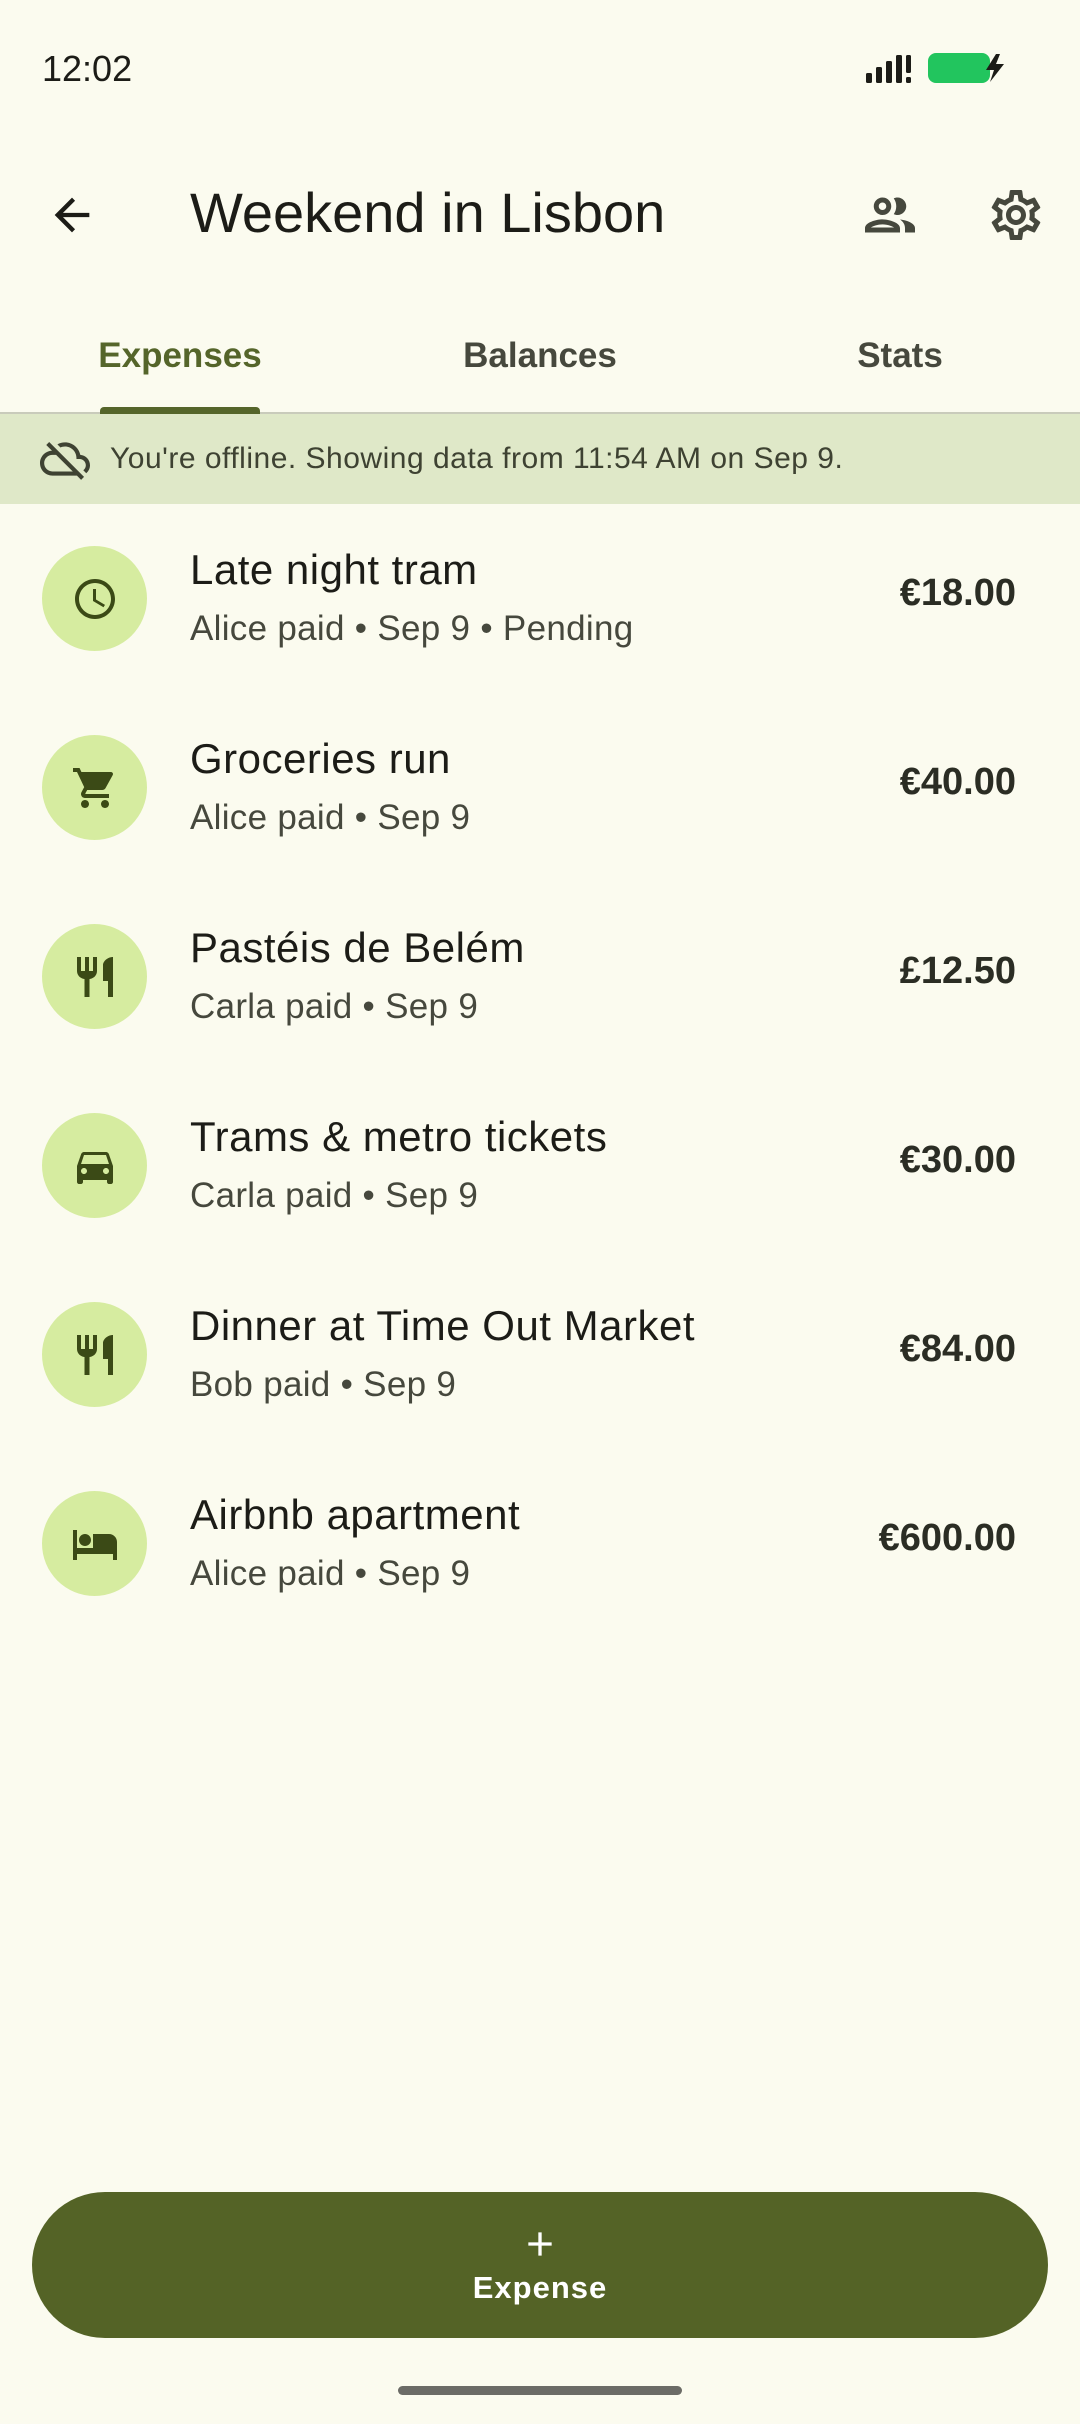 The height and width of the screenshot is (2424, 1080). I want to click on expense-meta: Bob paid • Sep 9, so click(323, 1384).